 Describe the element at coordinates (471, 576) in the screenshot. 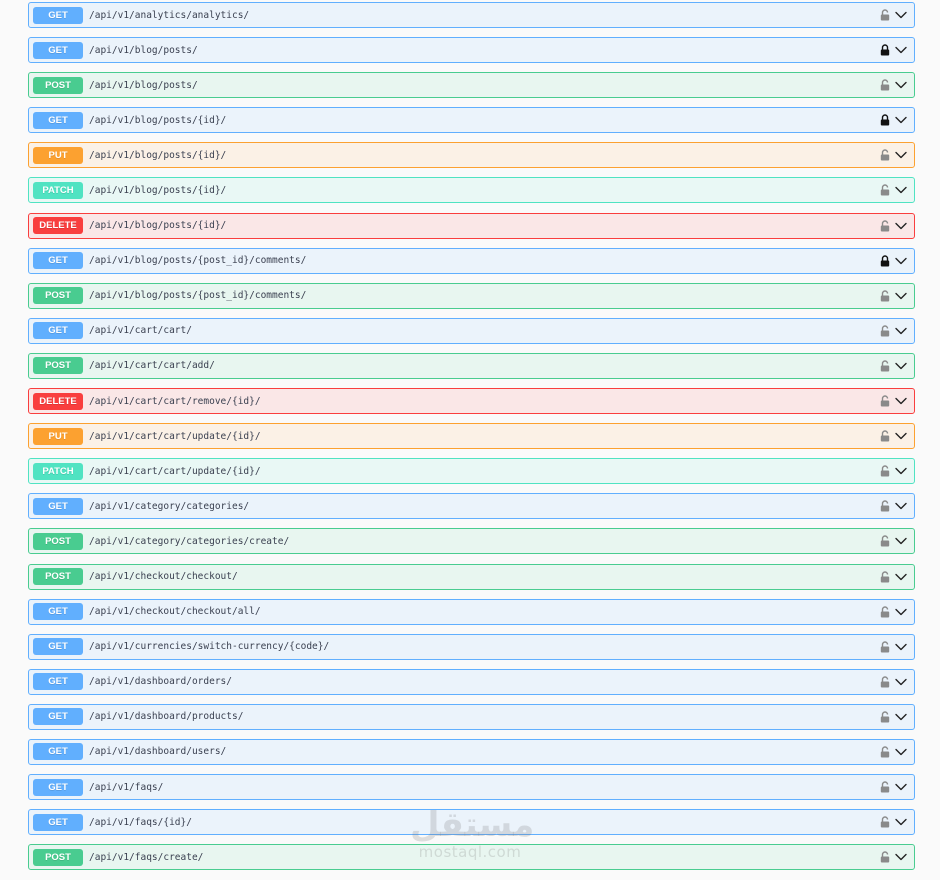

I see `operation-row: POST/api/v1/checkout/checkout/` at that location.